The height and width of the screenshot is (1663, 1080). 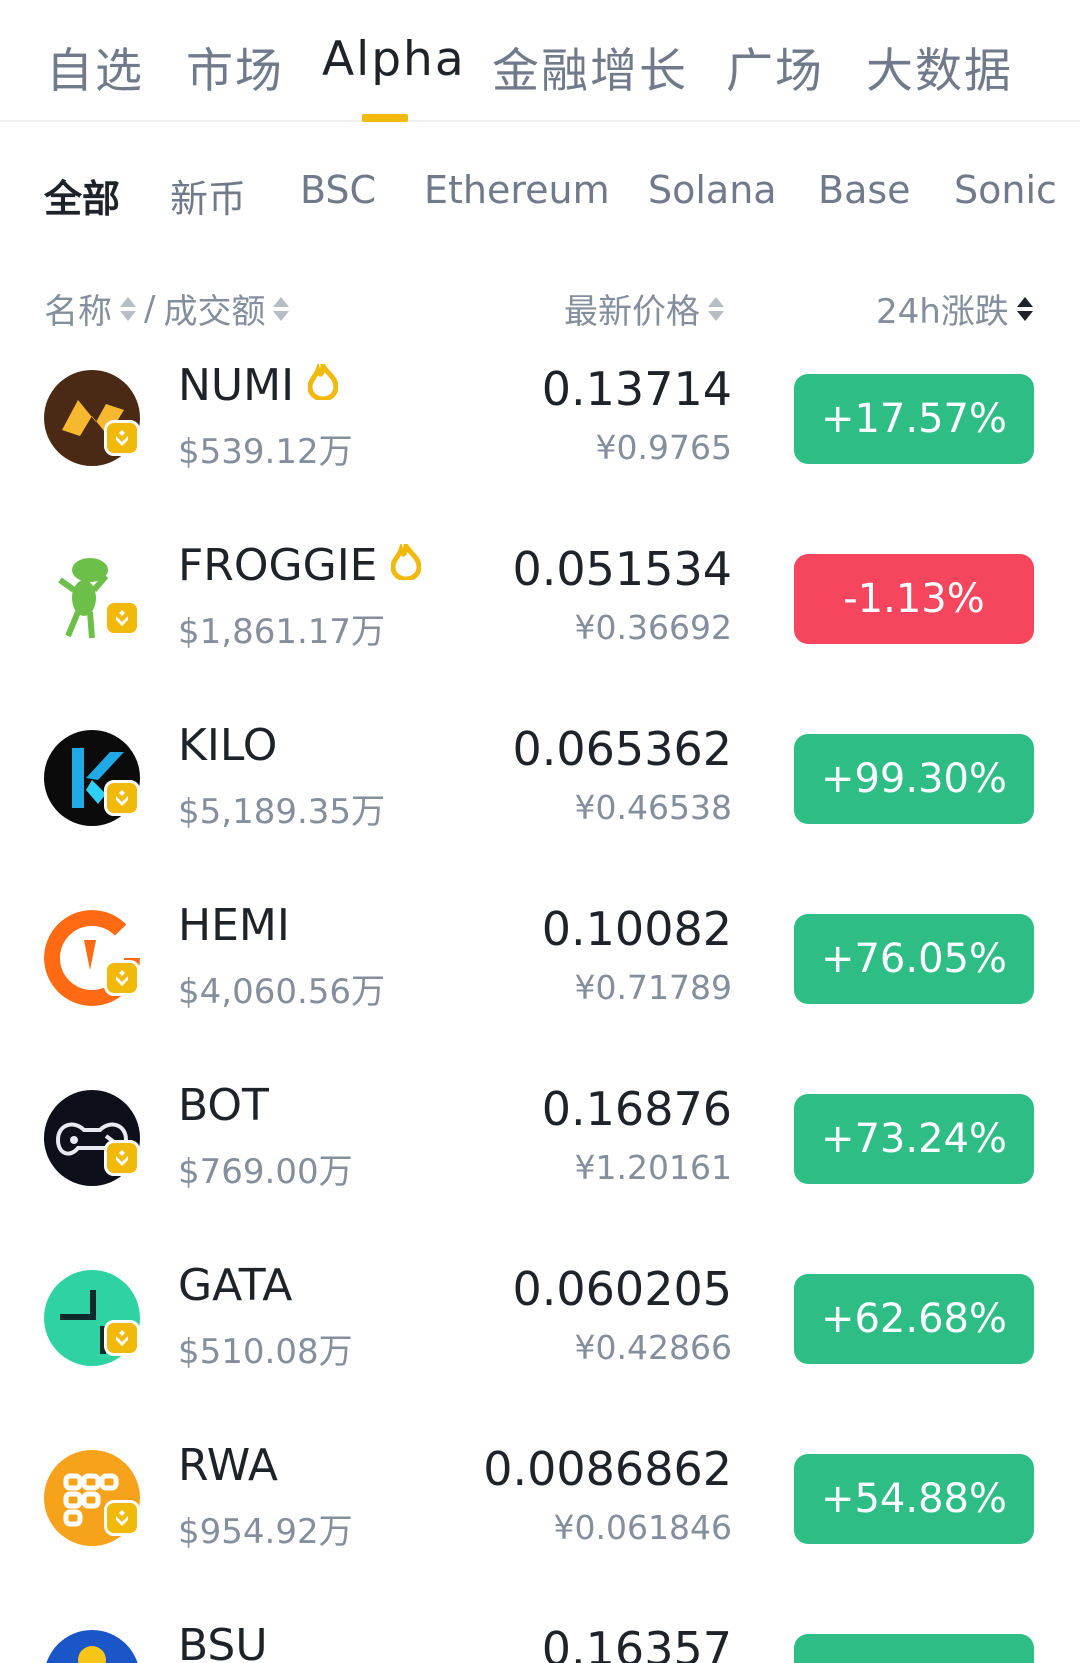 I want to click on tab-big-data: 大数据, so click(x=939, y=66).